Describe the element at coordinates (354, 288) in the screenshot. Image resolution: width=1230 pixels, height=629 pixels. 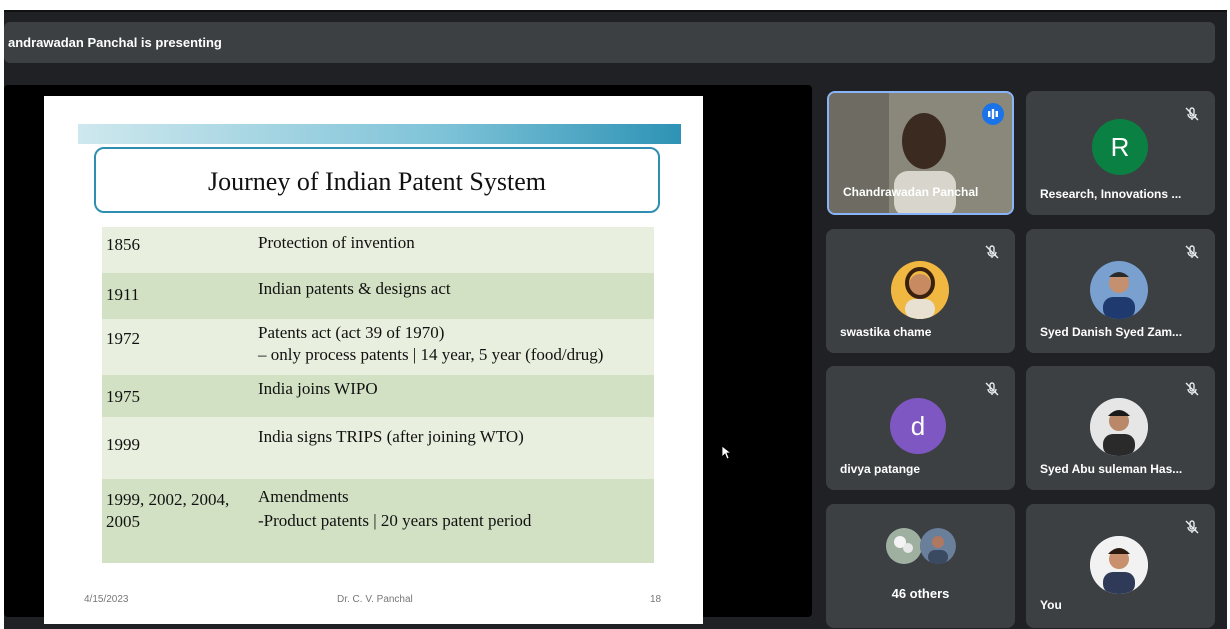
I see `event-cell: Indian patents & designs act` at that location.